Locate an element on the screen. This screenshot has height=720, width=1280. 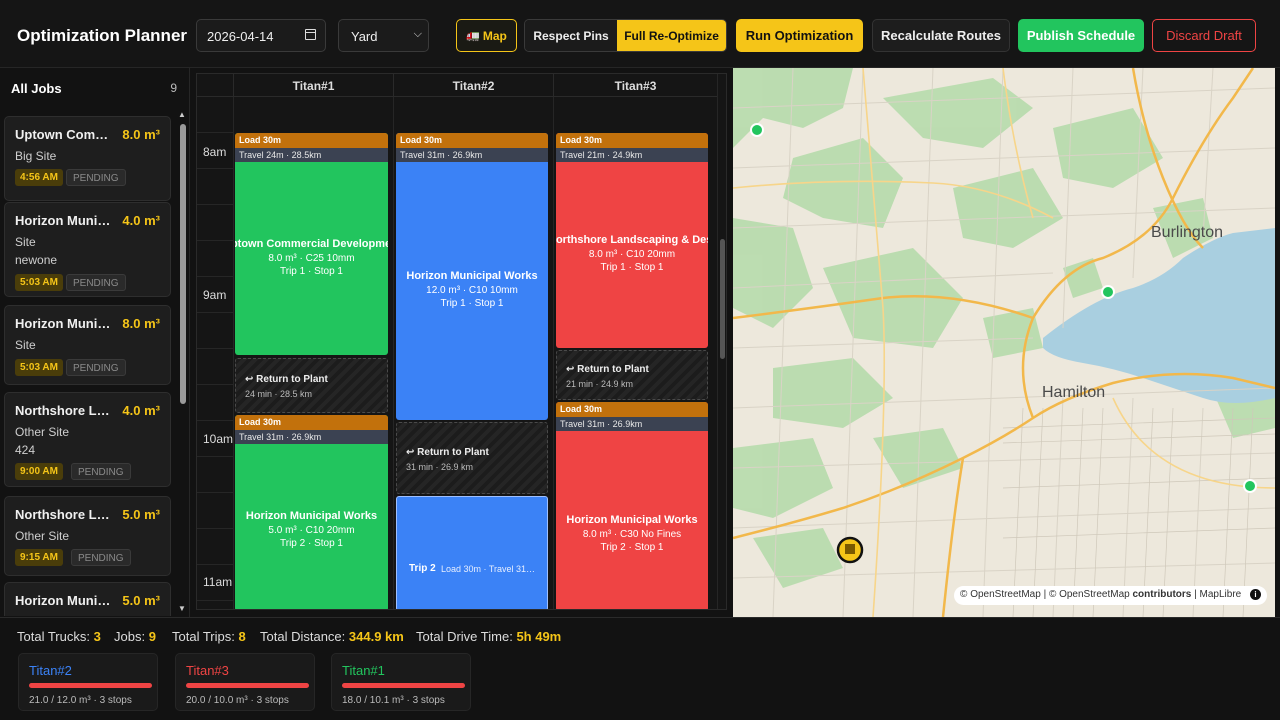
trip-detail: 5.0 m³ · C10 20mm is located at coordinates (311, 530).